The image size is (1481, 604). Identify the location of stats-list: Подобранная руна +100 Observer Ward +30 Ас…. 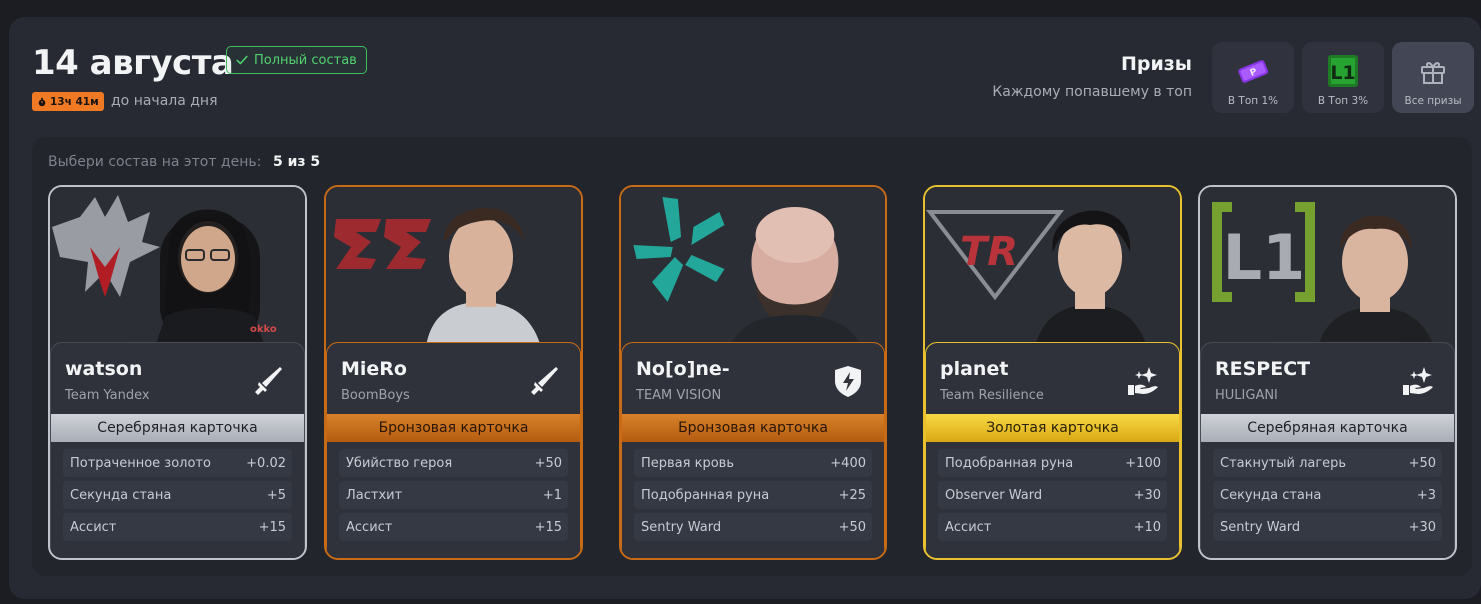
(1052, 497).